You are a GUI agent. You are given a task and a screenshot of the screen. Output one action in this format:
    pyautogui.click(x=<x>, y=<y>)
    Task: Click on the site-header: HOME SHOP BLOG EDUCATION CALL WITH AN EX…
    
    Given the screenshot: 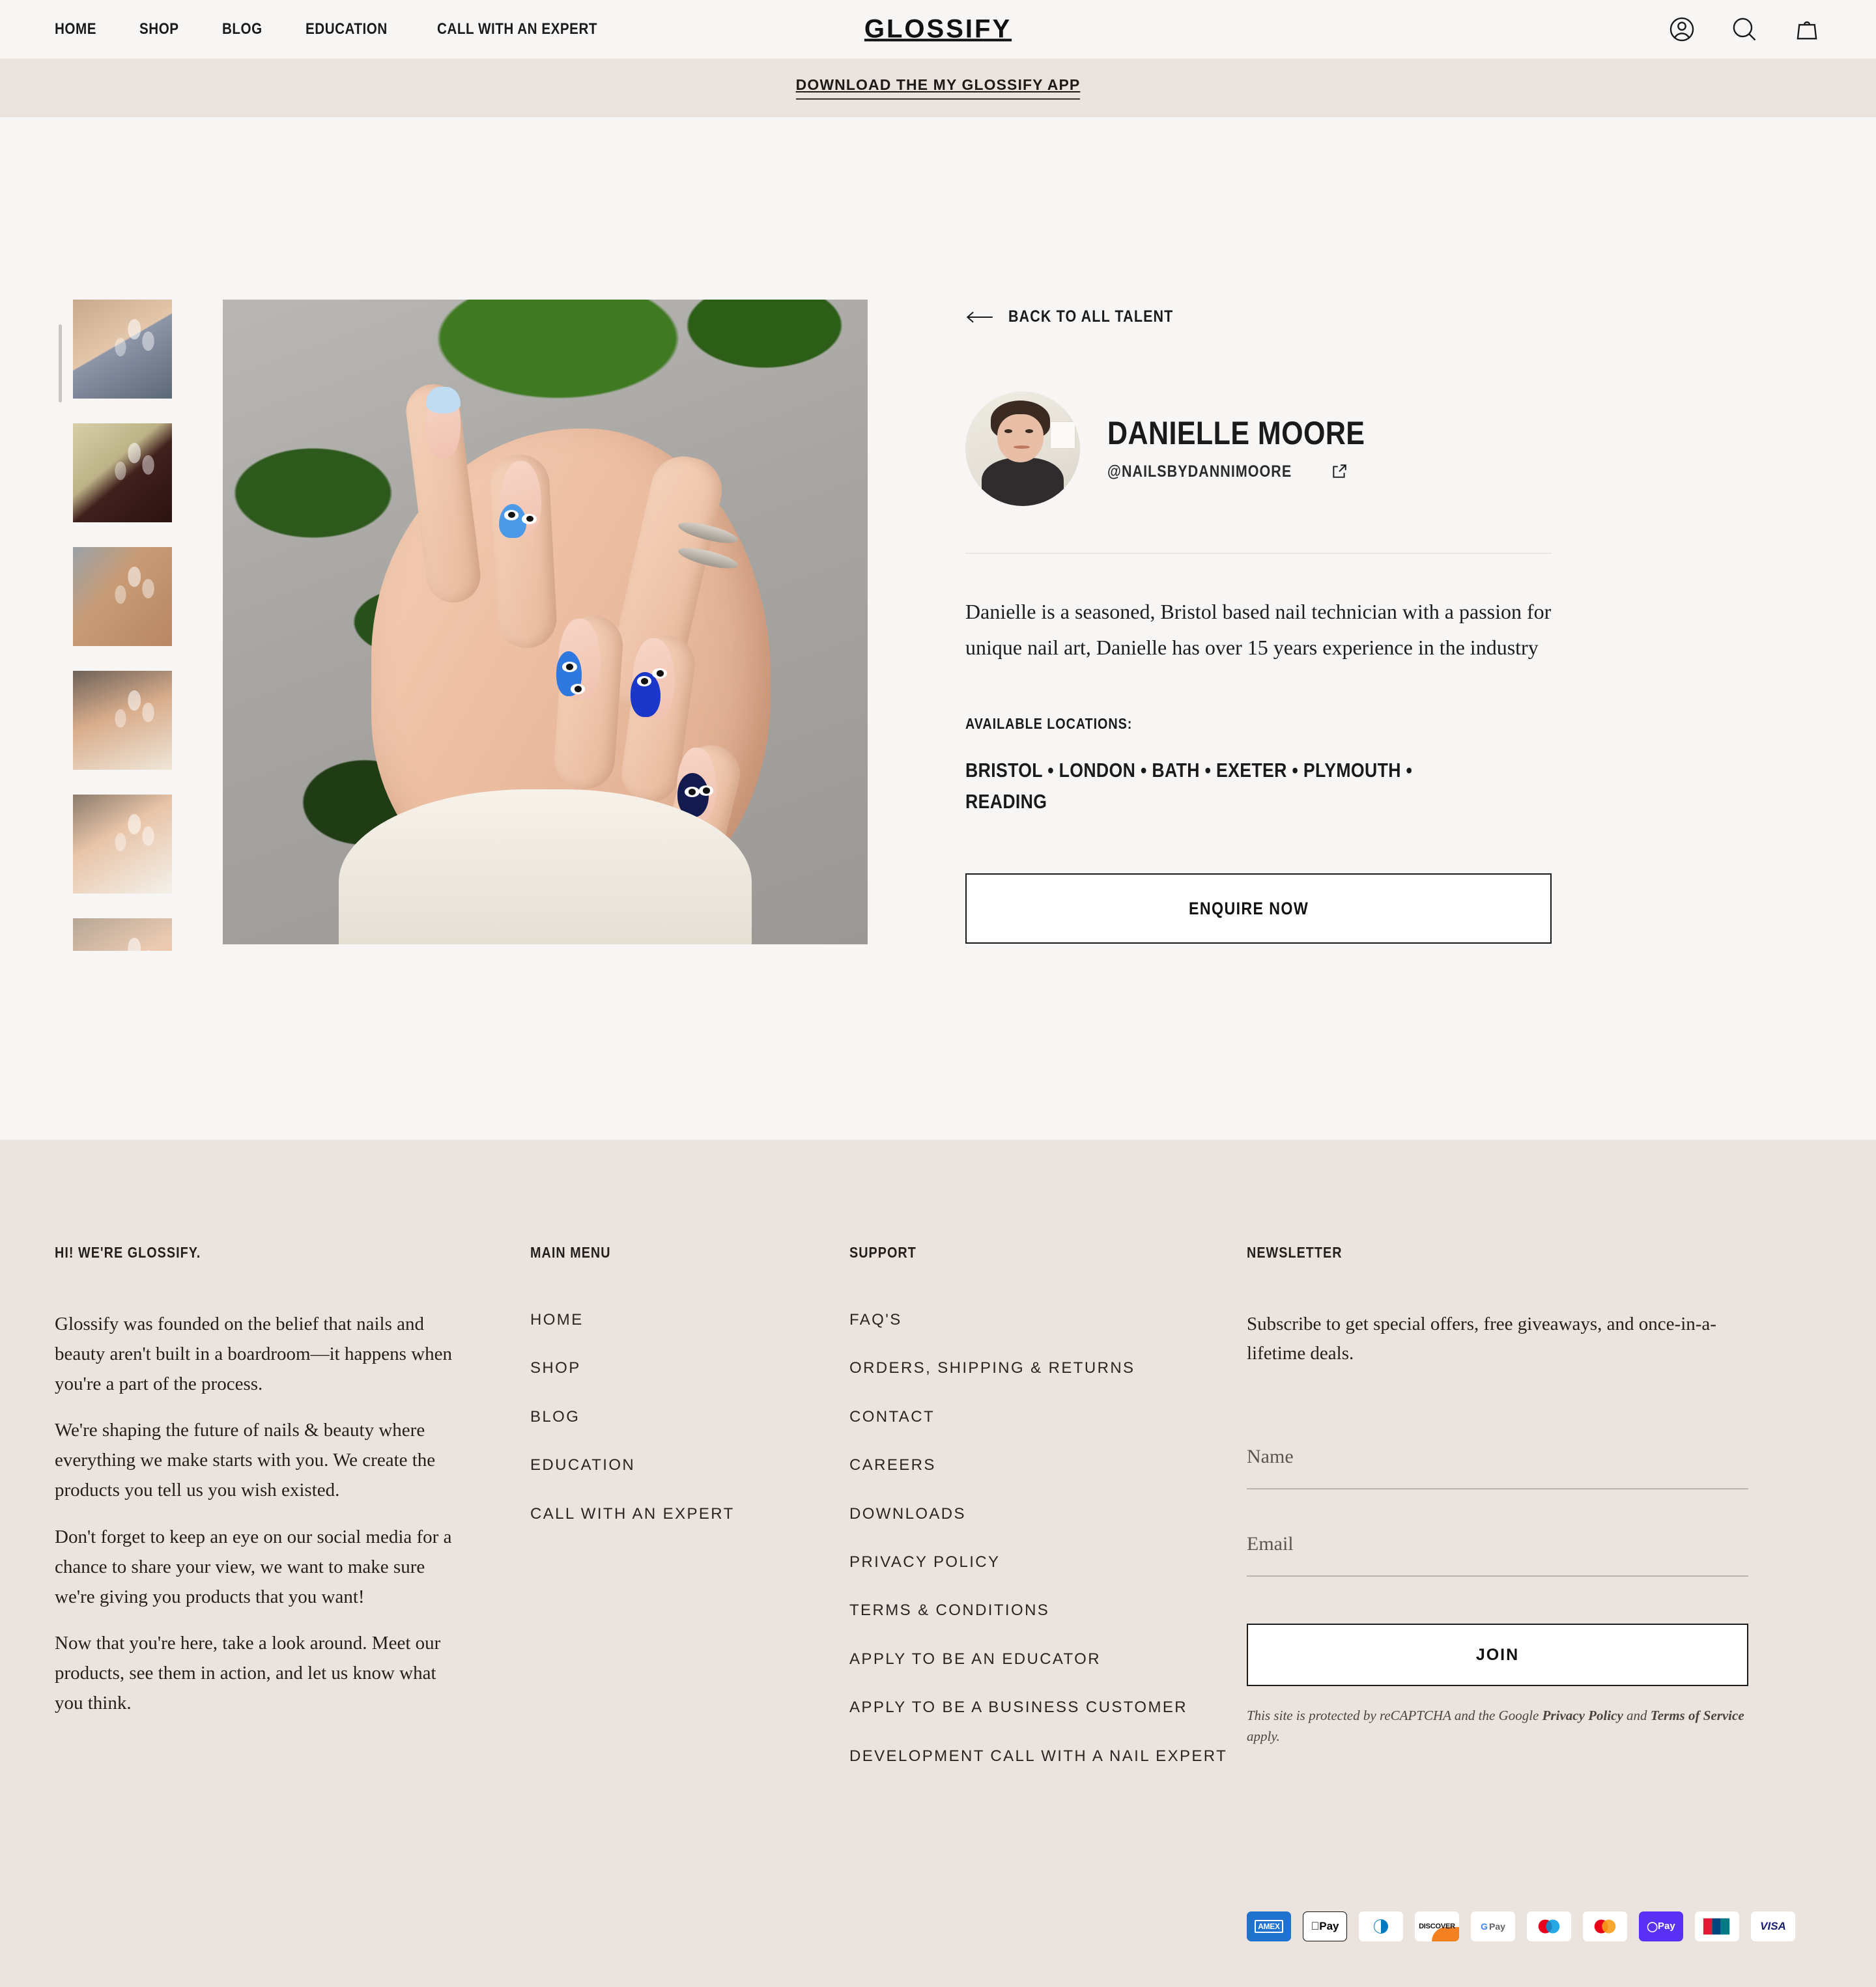 What is the action you would take?
    pyautogui.click(x=938, y=29)
    